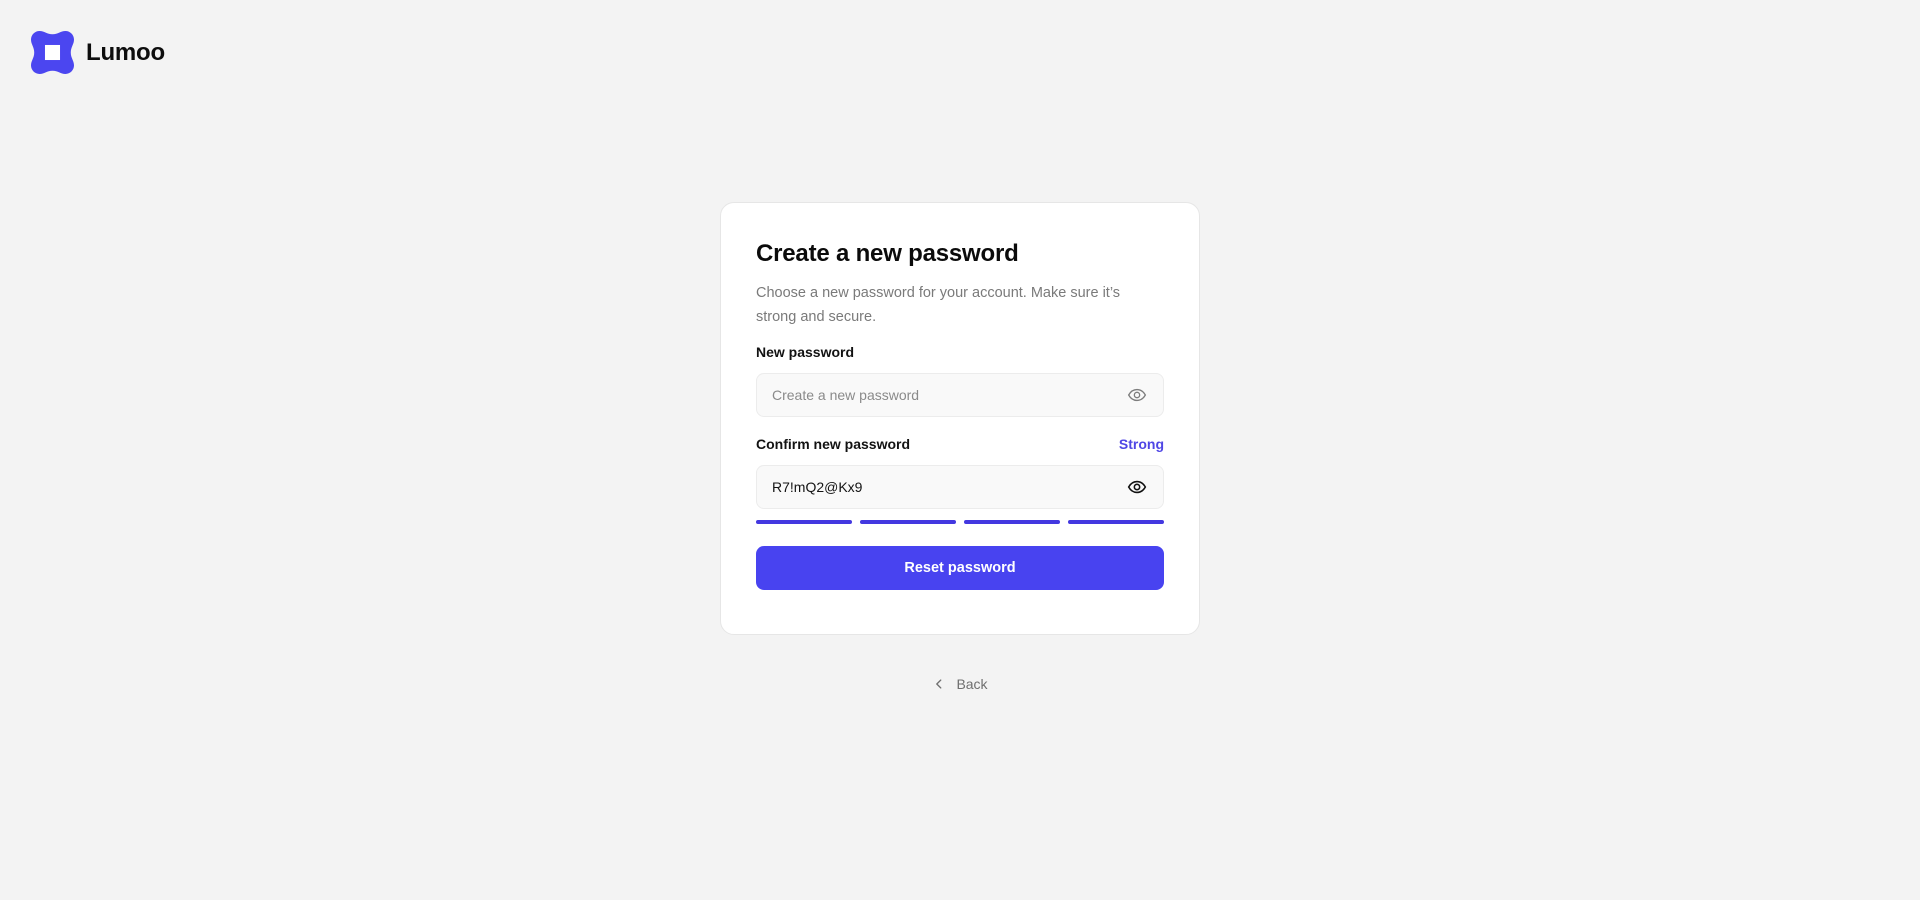 The image size is (1920, 900). I want to click on new-password-label-row: New password, so click(960, 352).